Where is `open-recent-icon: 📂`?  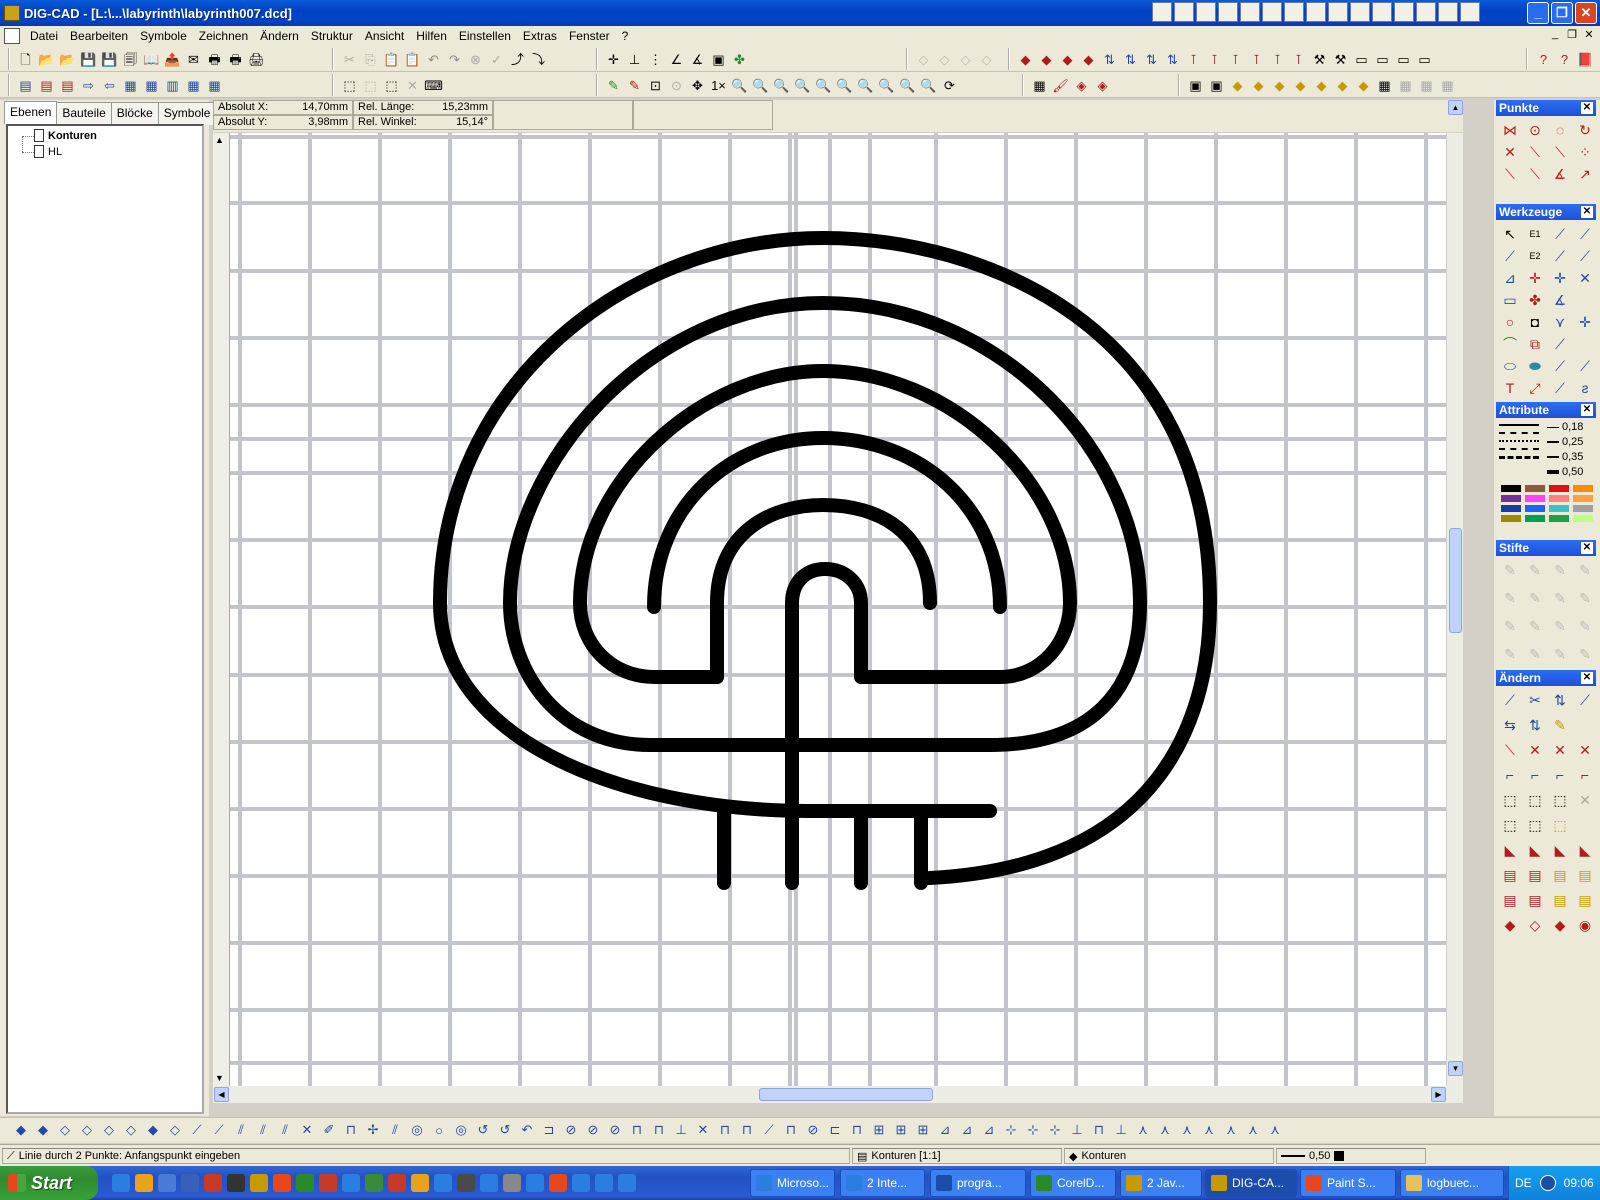 open-recent-icon: 📂 is located at coordinates (67, 59).